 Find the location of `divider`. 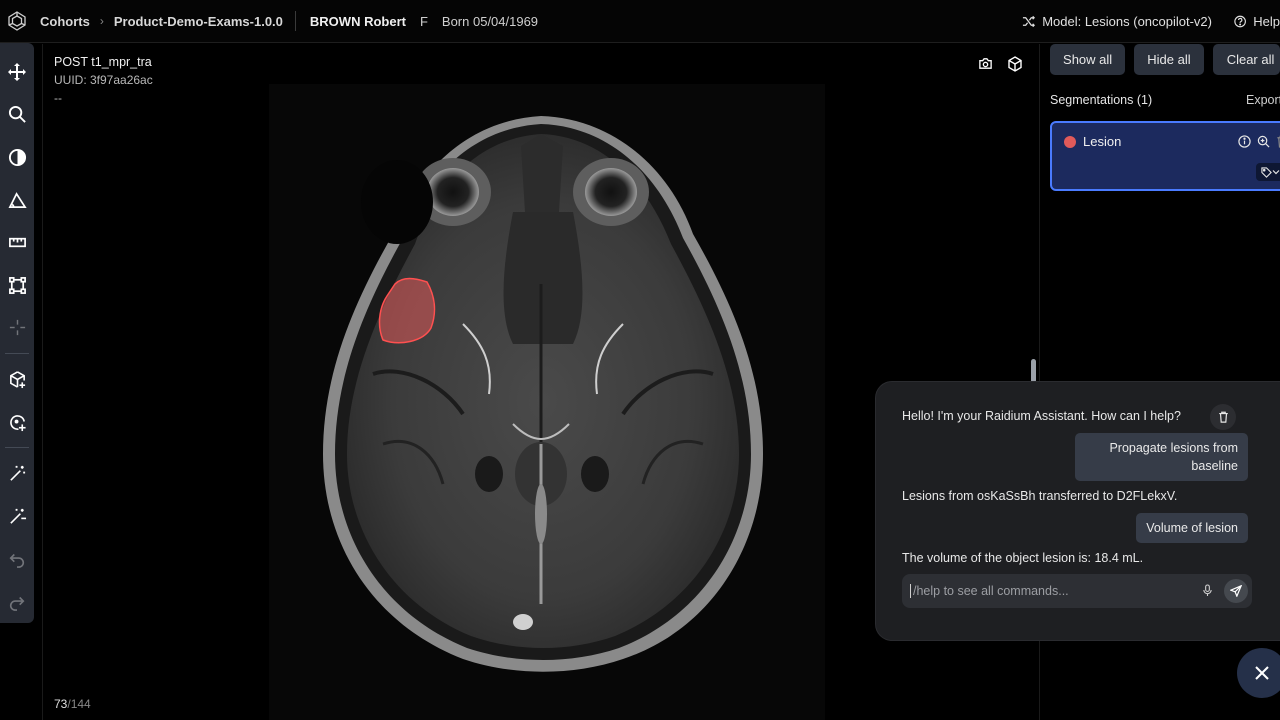

divider is located at coordinates (295, 21).